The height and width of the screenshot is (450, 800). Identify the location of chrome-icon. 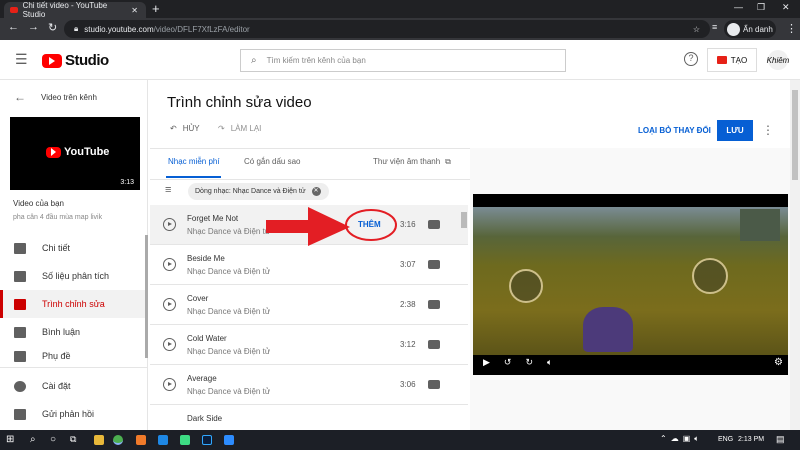
(118, 440).